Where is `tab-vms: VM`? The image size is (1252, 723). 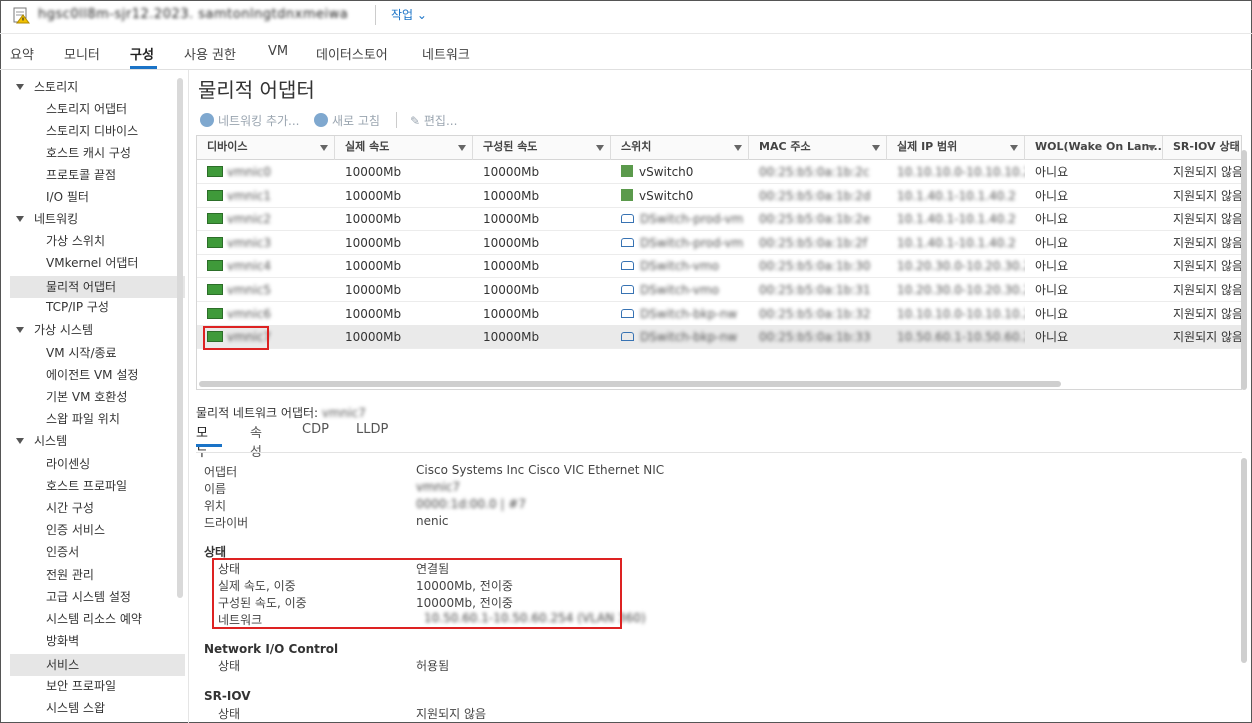 tab-vms: VM is located at coordinates (278, 51).